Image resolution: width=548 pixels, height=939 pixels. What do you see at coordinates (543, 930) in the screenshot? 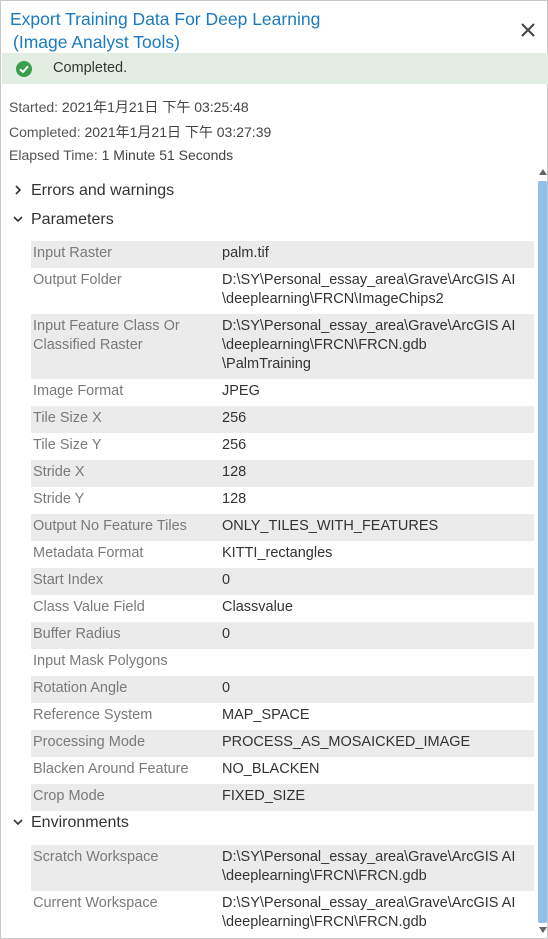
I see `scroll-down-icon` at bounding box center [543, 930].